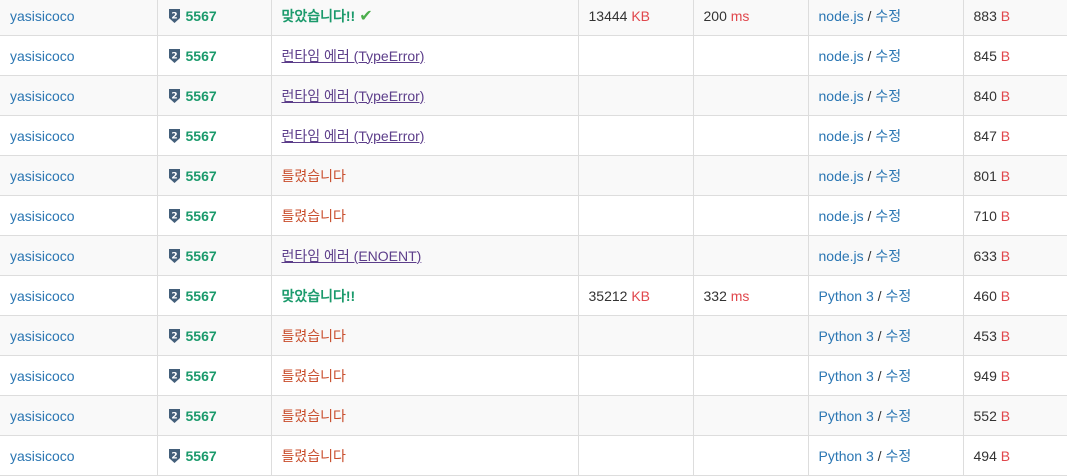 The width and height of the screenshot is (1067, 476). I want to click on code-length: 460, so click(985, 295).